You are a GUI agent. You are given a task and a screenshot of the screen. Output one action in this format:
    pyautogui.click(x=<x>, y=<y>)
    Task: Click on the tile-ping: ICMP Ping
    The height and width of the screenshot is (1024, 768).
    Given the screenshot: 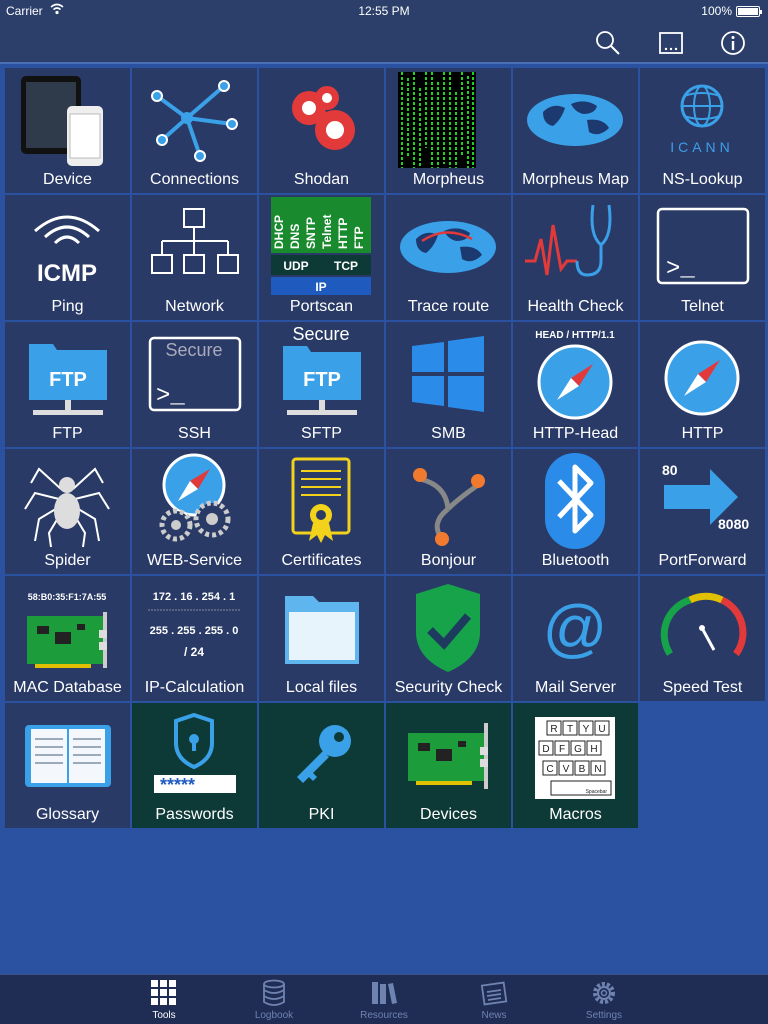 What is the action you would take?
    pyautogui.click(x=67, y=257)
    